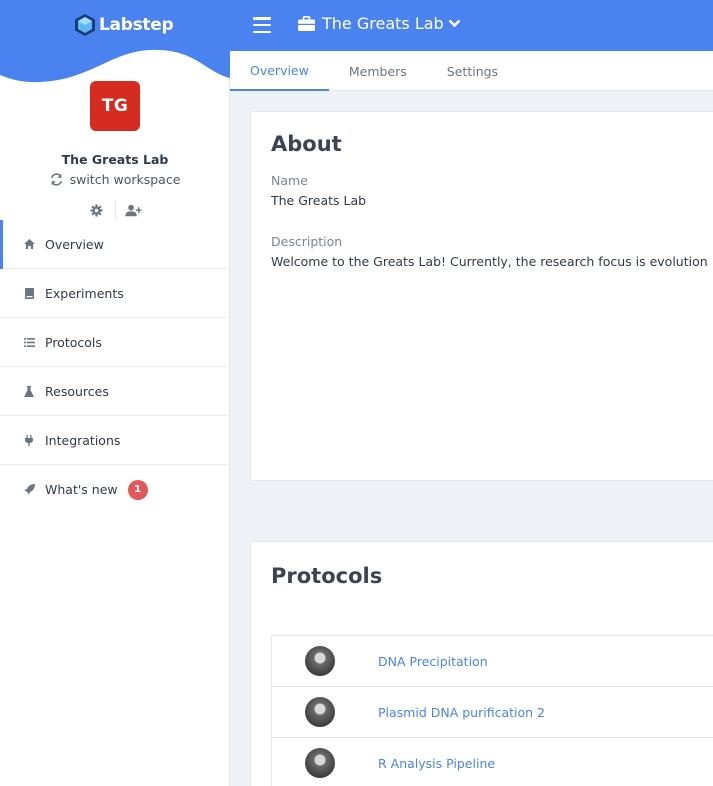 This screenshot has width=713, height=786. Describe the element at coordinates (279, 71) in the screenshot. I see `tab-overview: Overview` at that location.